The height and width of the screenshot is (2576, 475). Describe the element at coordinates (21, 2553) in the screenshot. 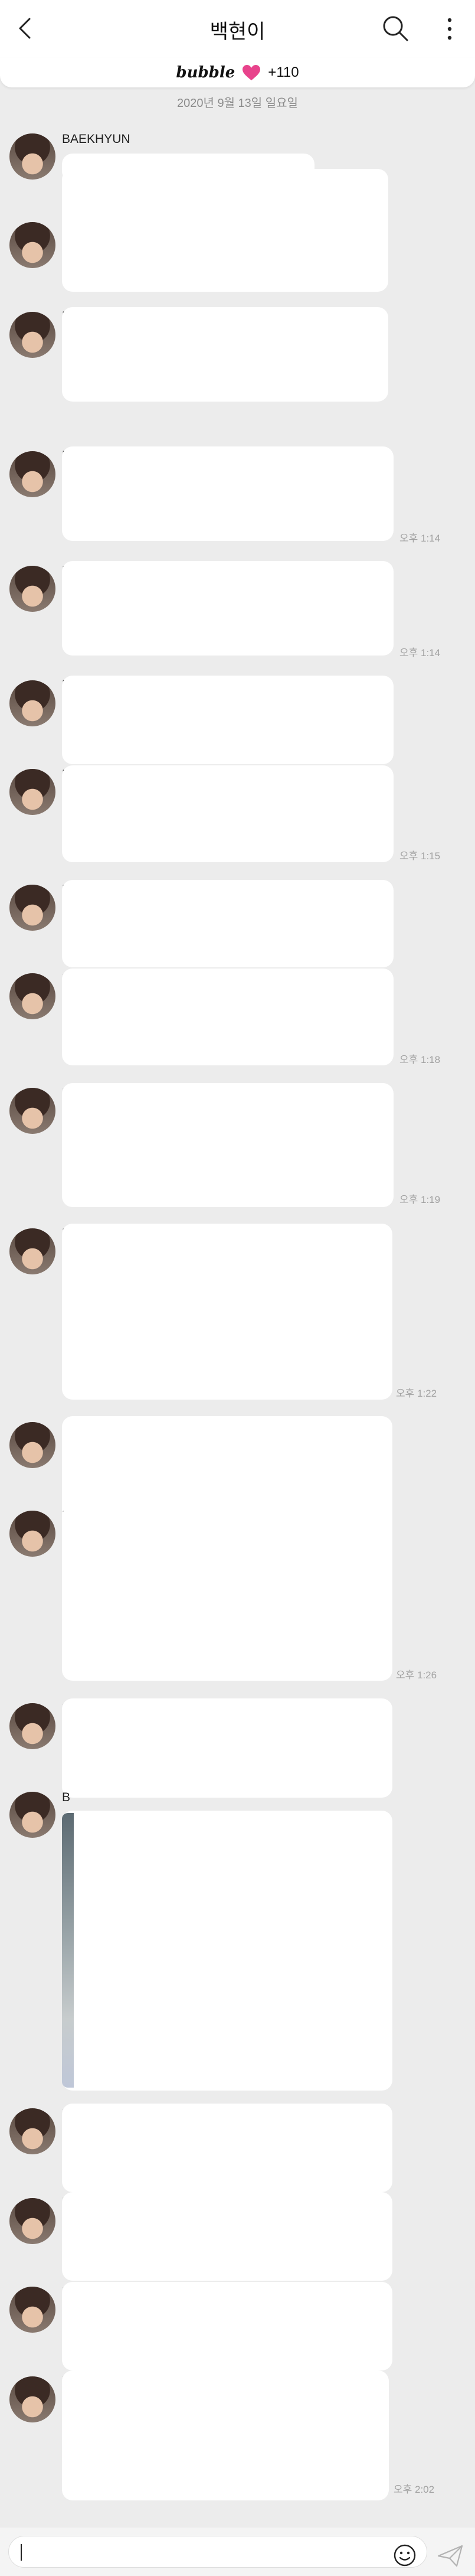

I see `text-cursor` at that location.